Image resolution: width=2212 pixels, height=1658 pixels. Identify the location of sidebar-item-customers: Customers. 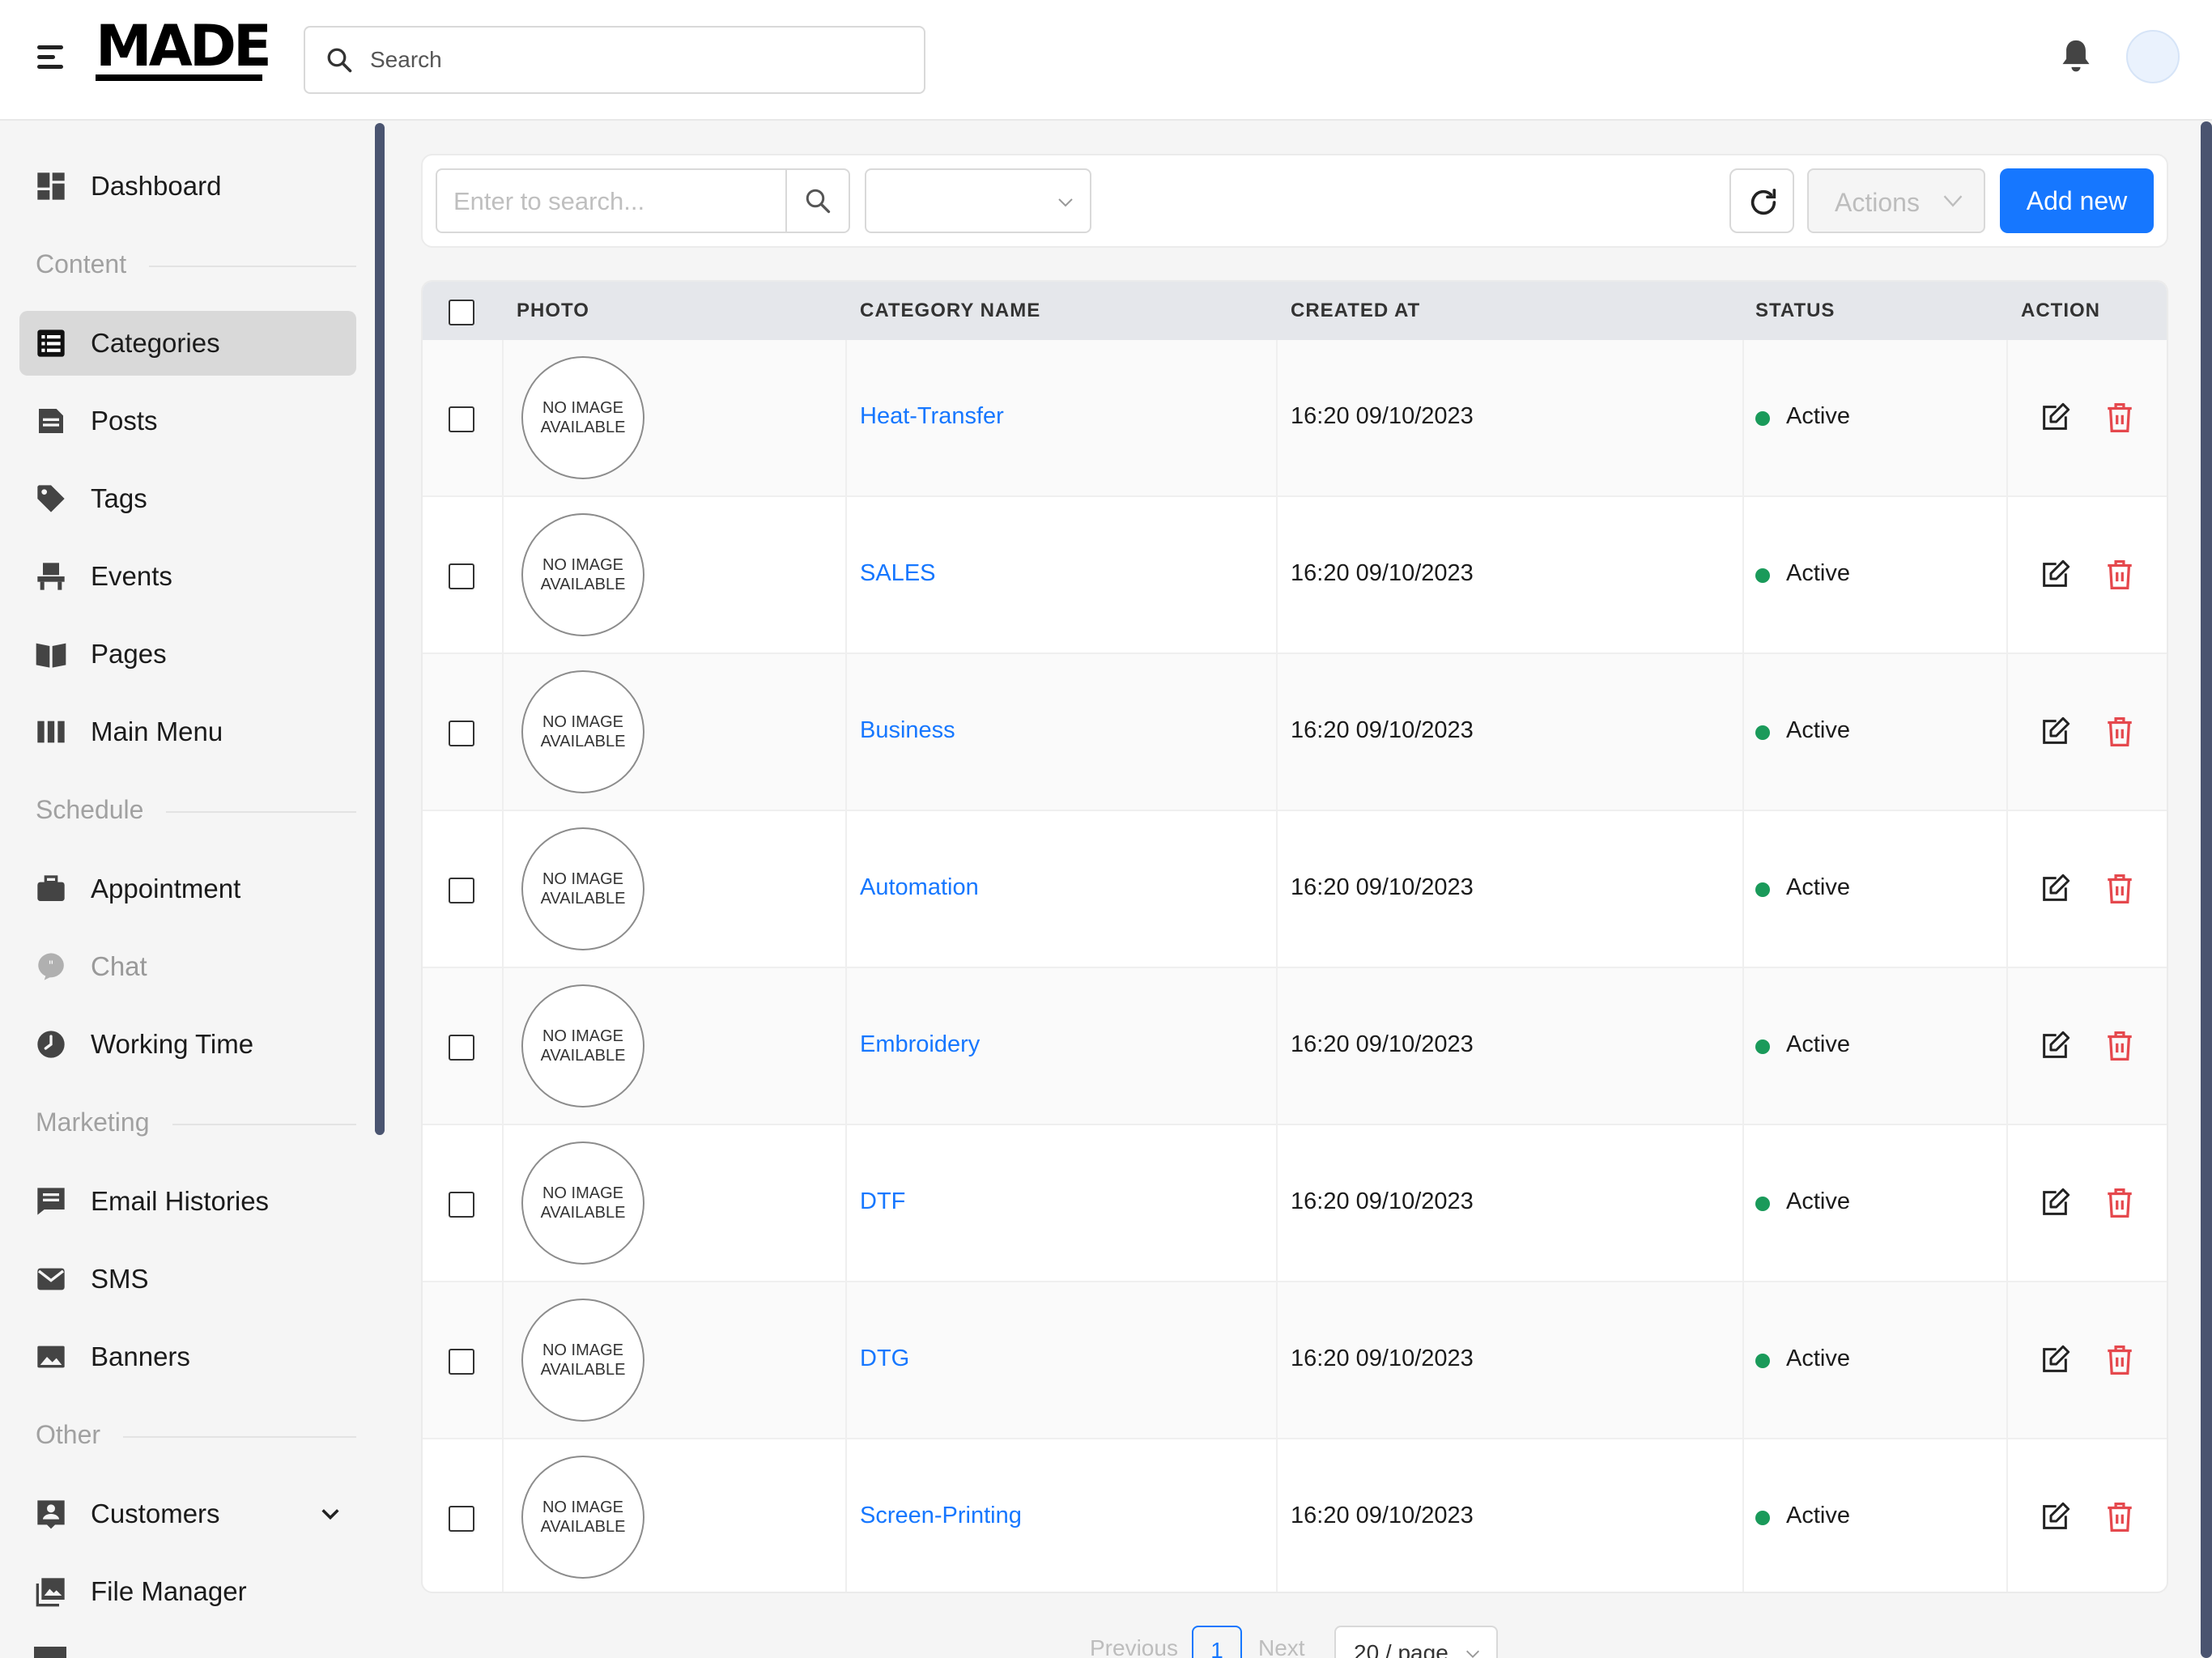
(187, 1514).